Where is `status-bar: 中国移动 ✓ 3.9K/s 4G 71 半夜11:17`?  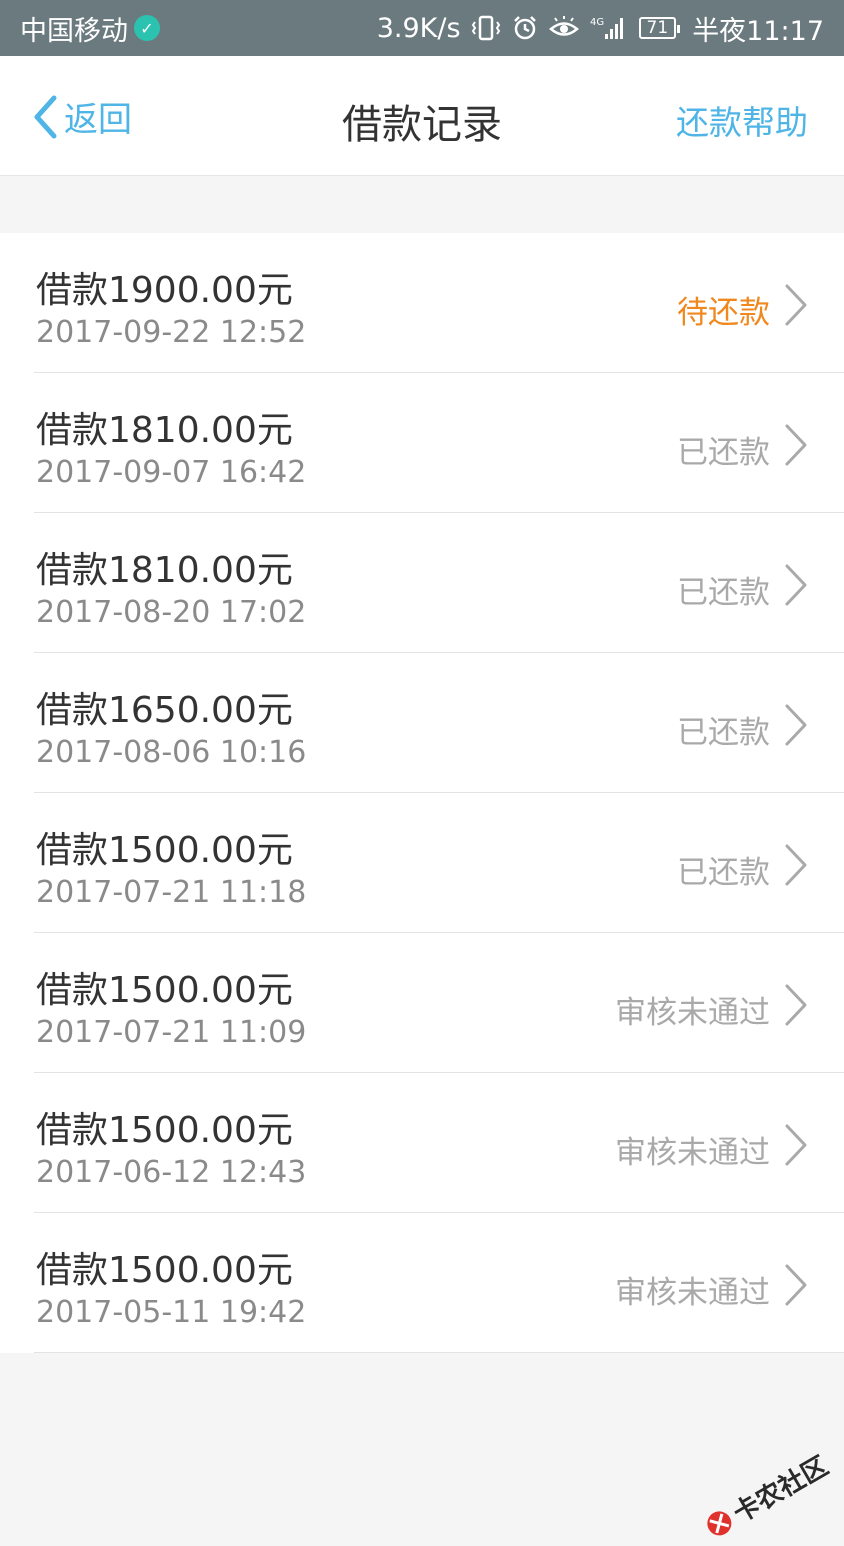 status-bar: 中国移动 ✓ 3.9K/s 4G 71 半夜11:17 is located at coordinates (422, 28).